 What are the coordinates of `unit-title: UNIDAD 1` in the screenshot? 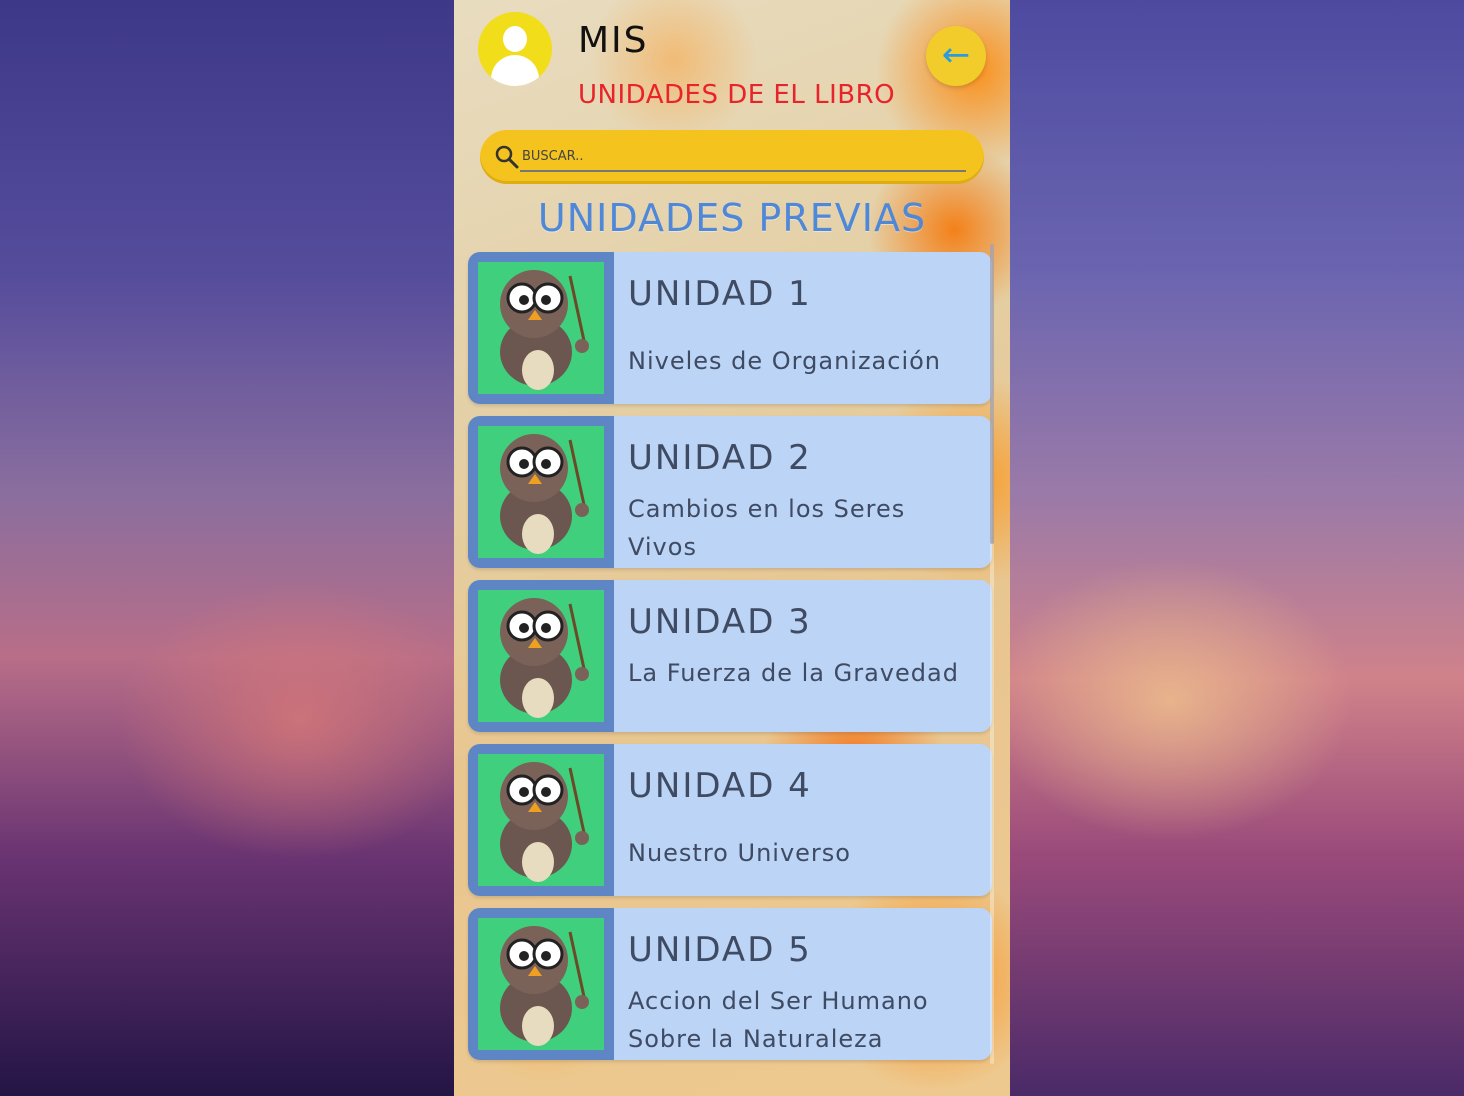 It's located at (720, 294).